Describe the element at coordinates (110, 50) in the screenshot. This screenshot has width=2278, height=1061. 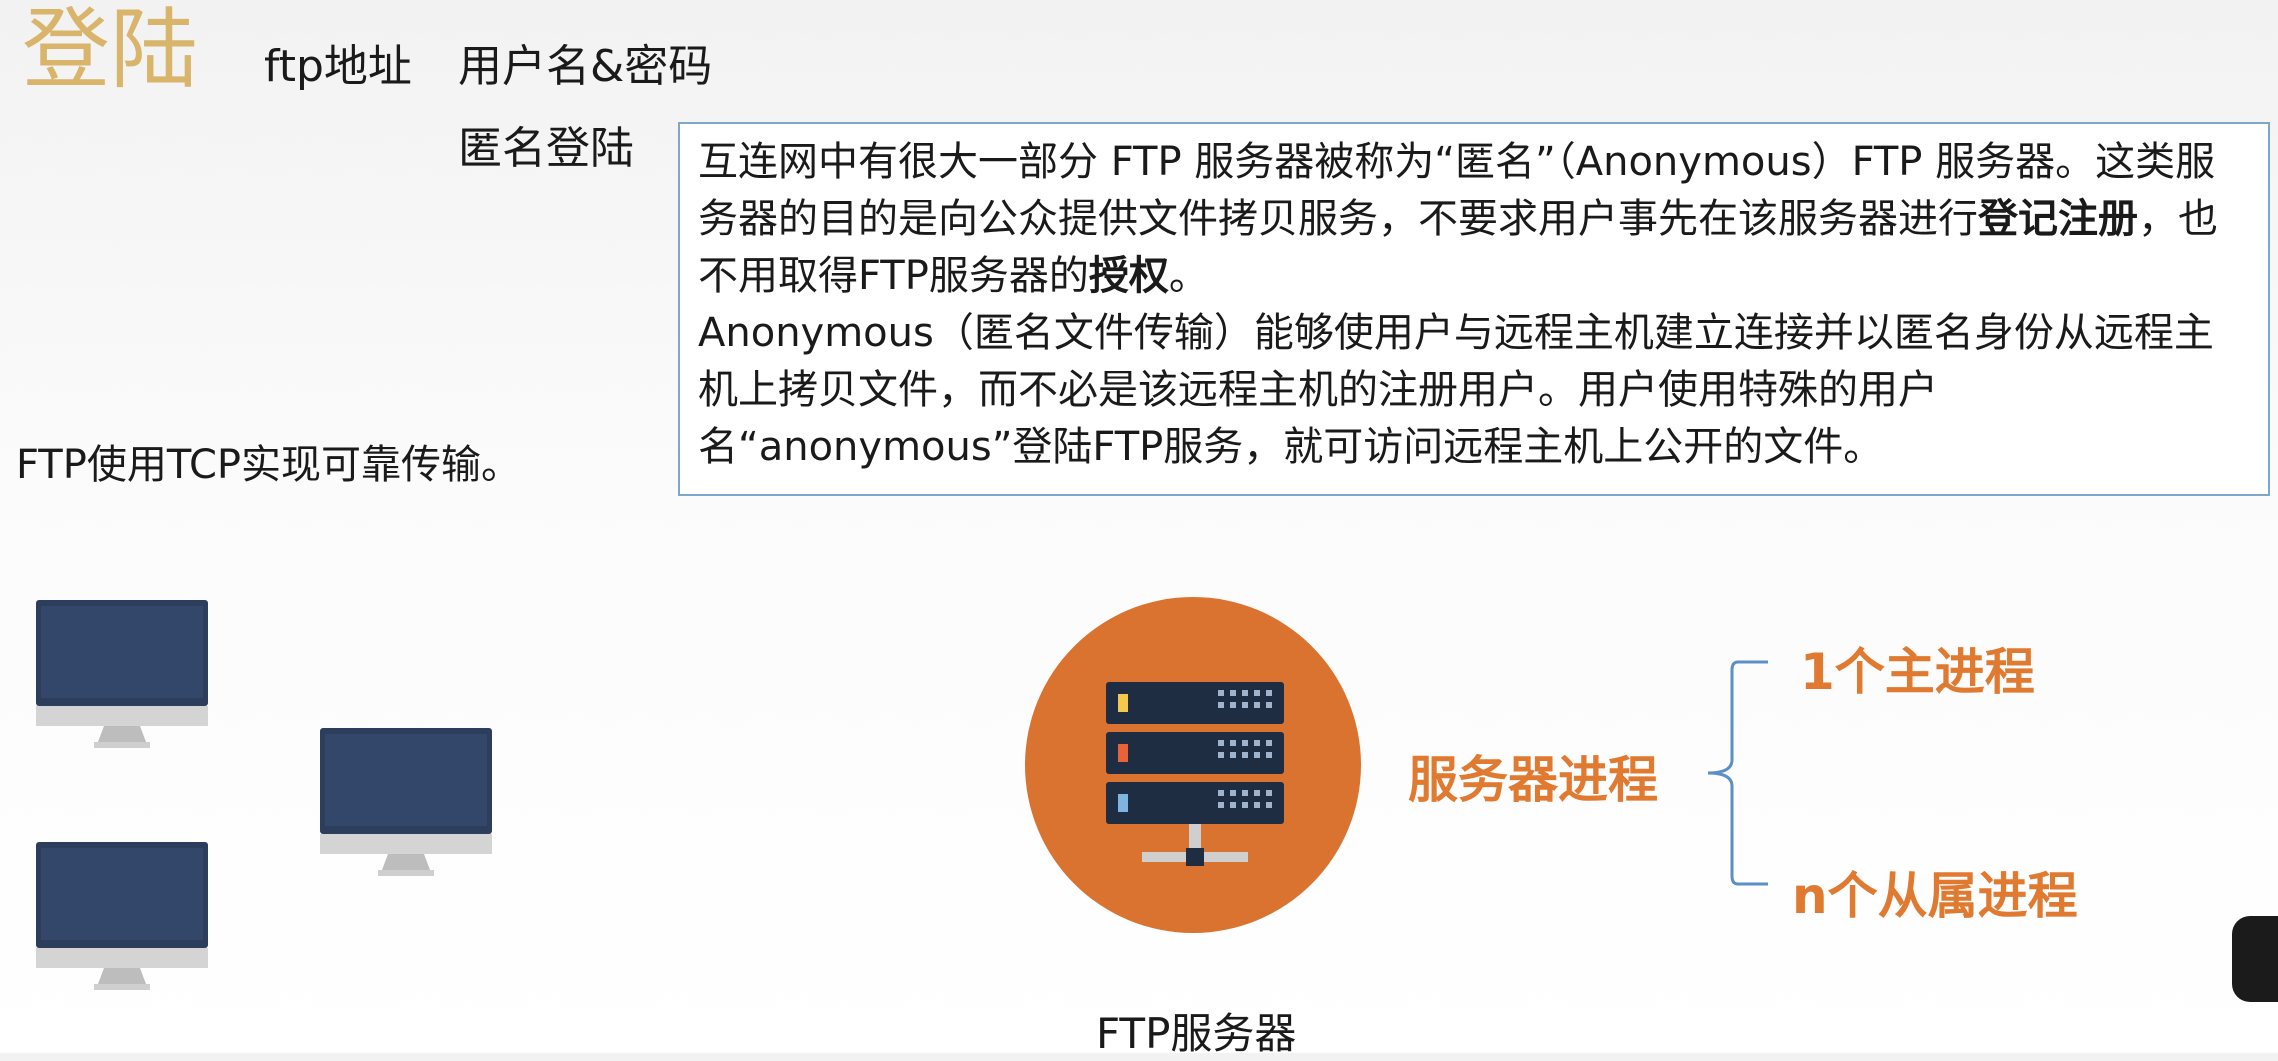
I see `slide-title: 登陆` at that location.